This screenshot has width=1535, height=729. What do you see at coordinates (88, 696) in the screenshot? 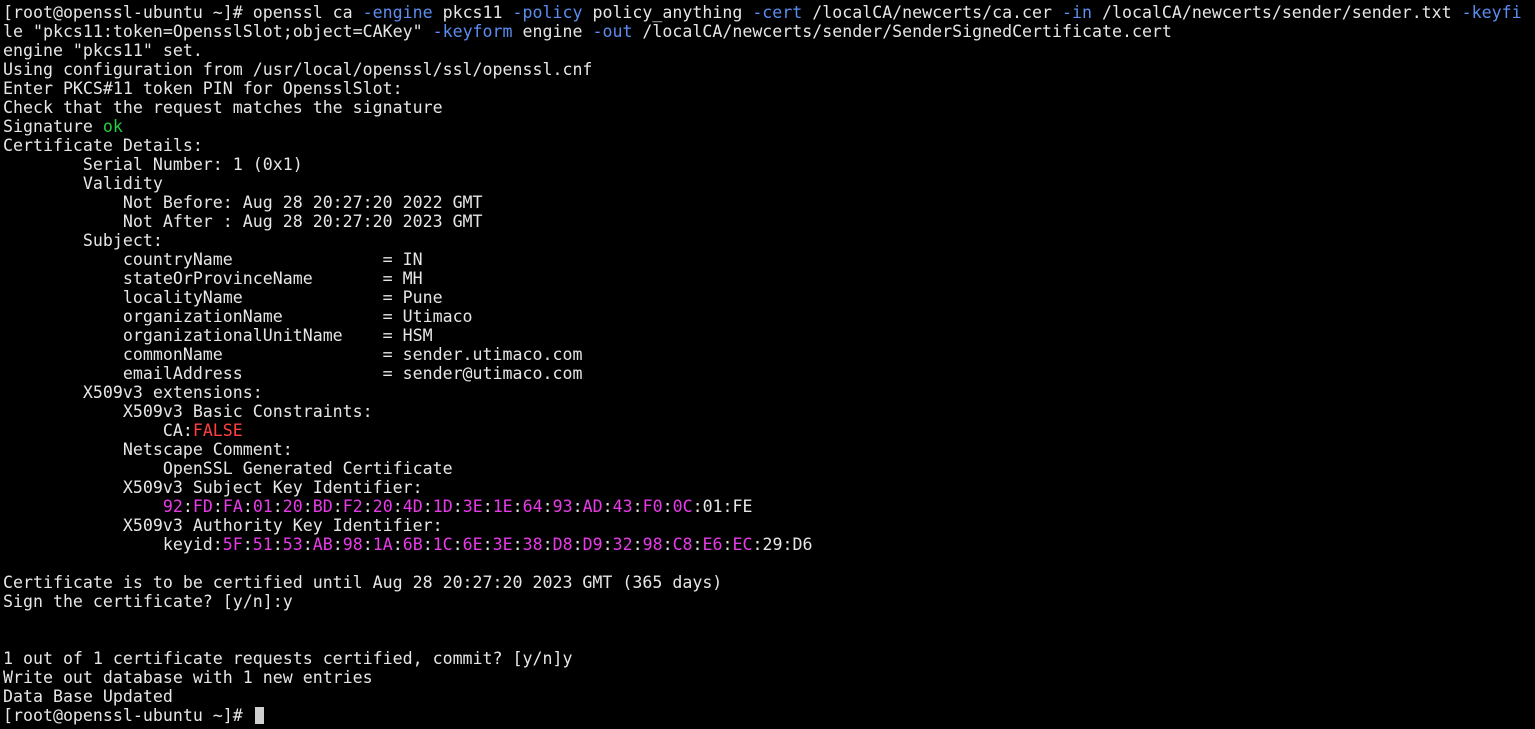
I see `terminal-text-segment: Data Base Updated` at bounding box center [88, 696].